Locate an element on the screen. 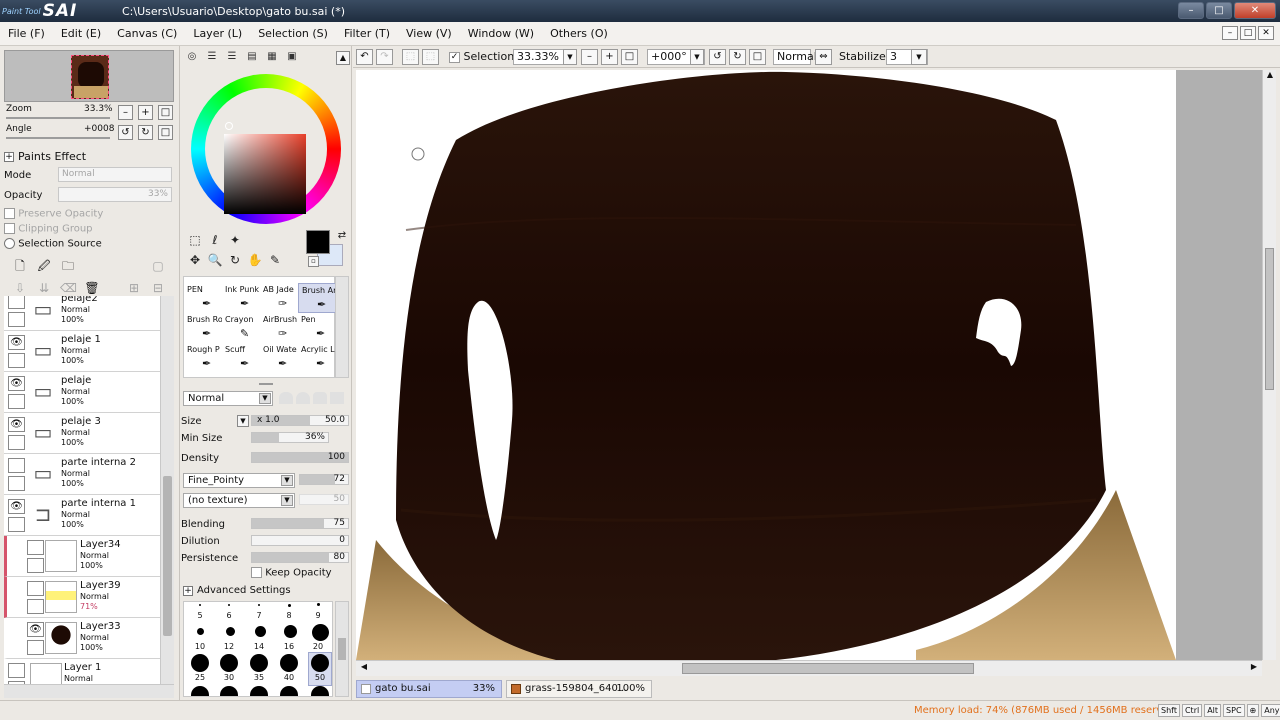 Image resolution: width=1280 pixels, height=720 pixels. size-multiplier-dropdown: ▼ is located at coordinates (243, 421).